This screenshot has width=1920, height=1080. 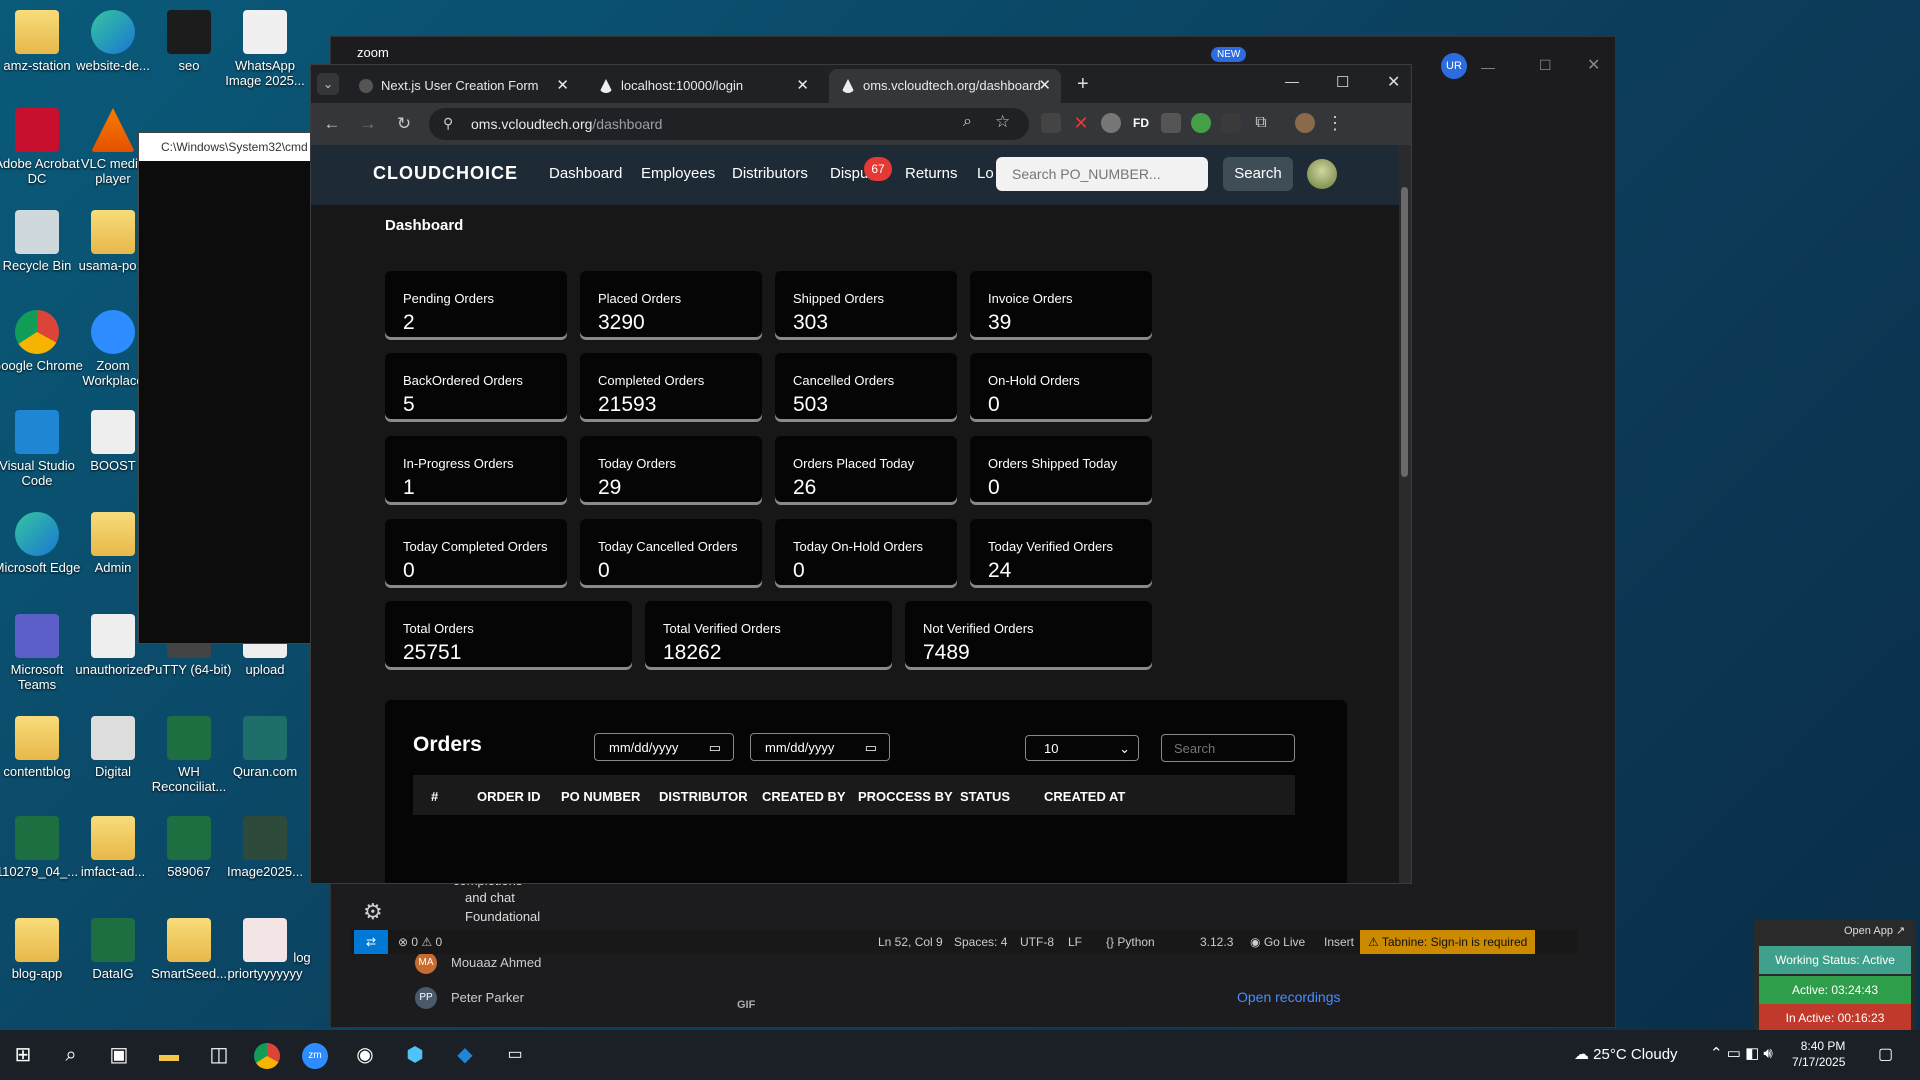 I want to click on python-version: 3.12.3, so click(x=1216, y=942).